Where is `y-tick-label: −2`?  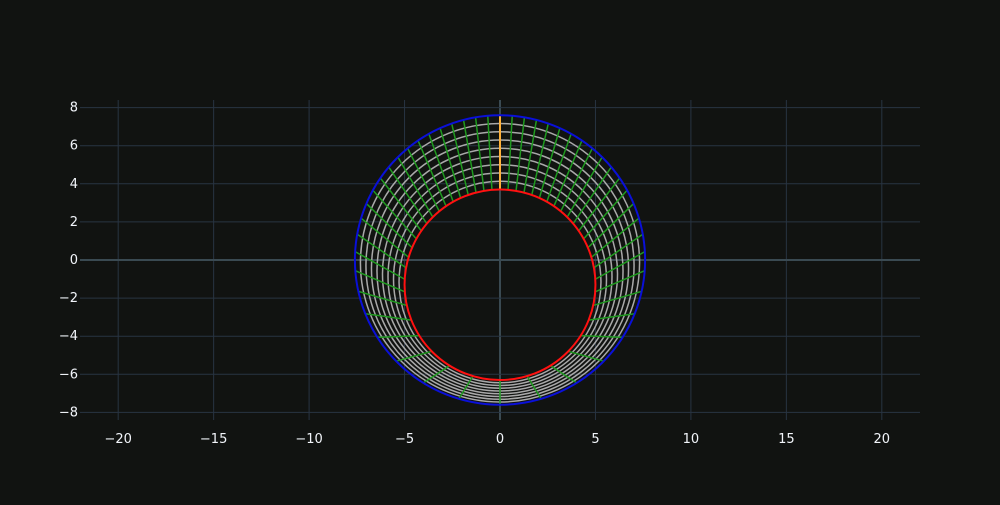
y-tick-label: −2 is located at coordinates (68, 298).